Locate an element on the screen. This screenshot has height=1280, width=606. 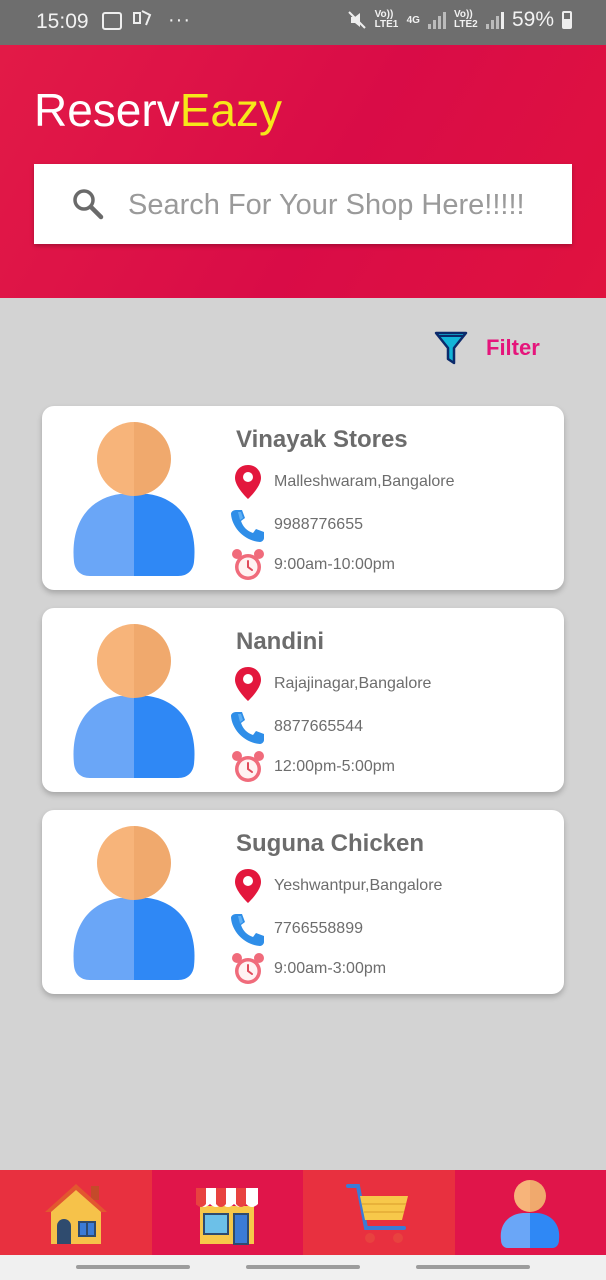
shop-hours: 9:00am-3:00pm is located at coordinates (308, 969).